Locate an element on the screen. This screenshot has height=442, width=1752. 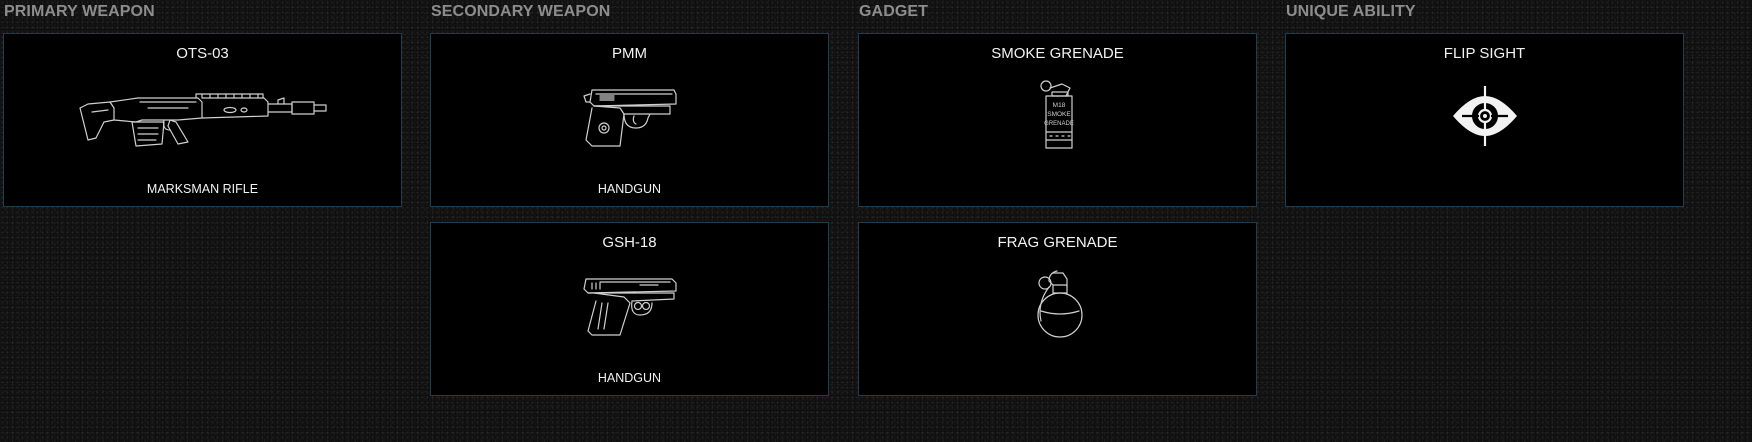
gadget-card-smoke-grenade: SMOKE GRENADE M18 SMOKE GRENADE is located at coordinates (1057, 120).